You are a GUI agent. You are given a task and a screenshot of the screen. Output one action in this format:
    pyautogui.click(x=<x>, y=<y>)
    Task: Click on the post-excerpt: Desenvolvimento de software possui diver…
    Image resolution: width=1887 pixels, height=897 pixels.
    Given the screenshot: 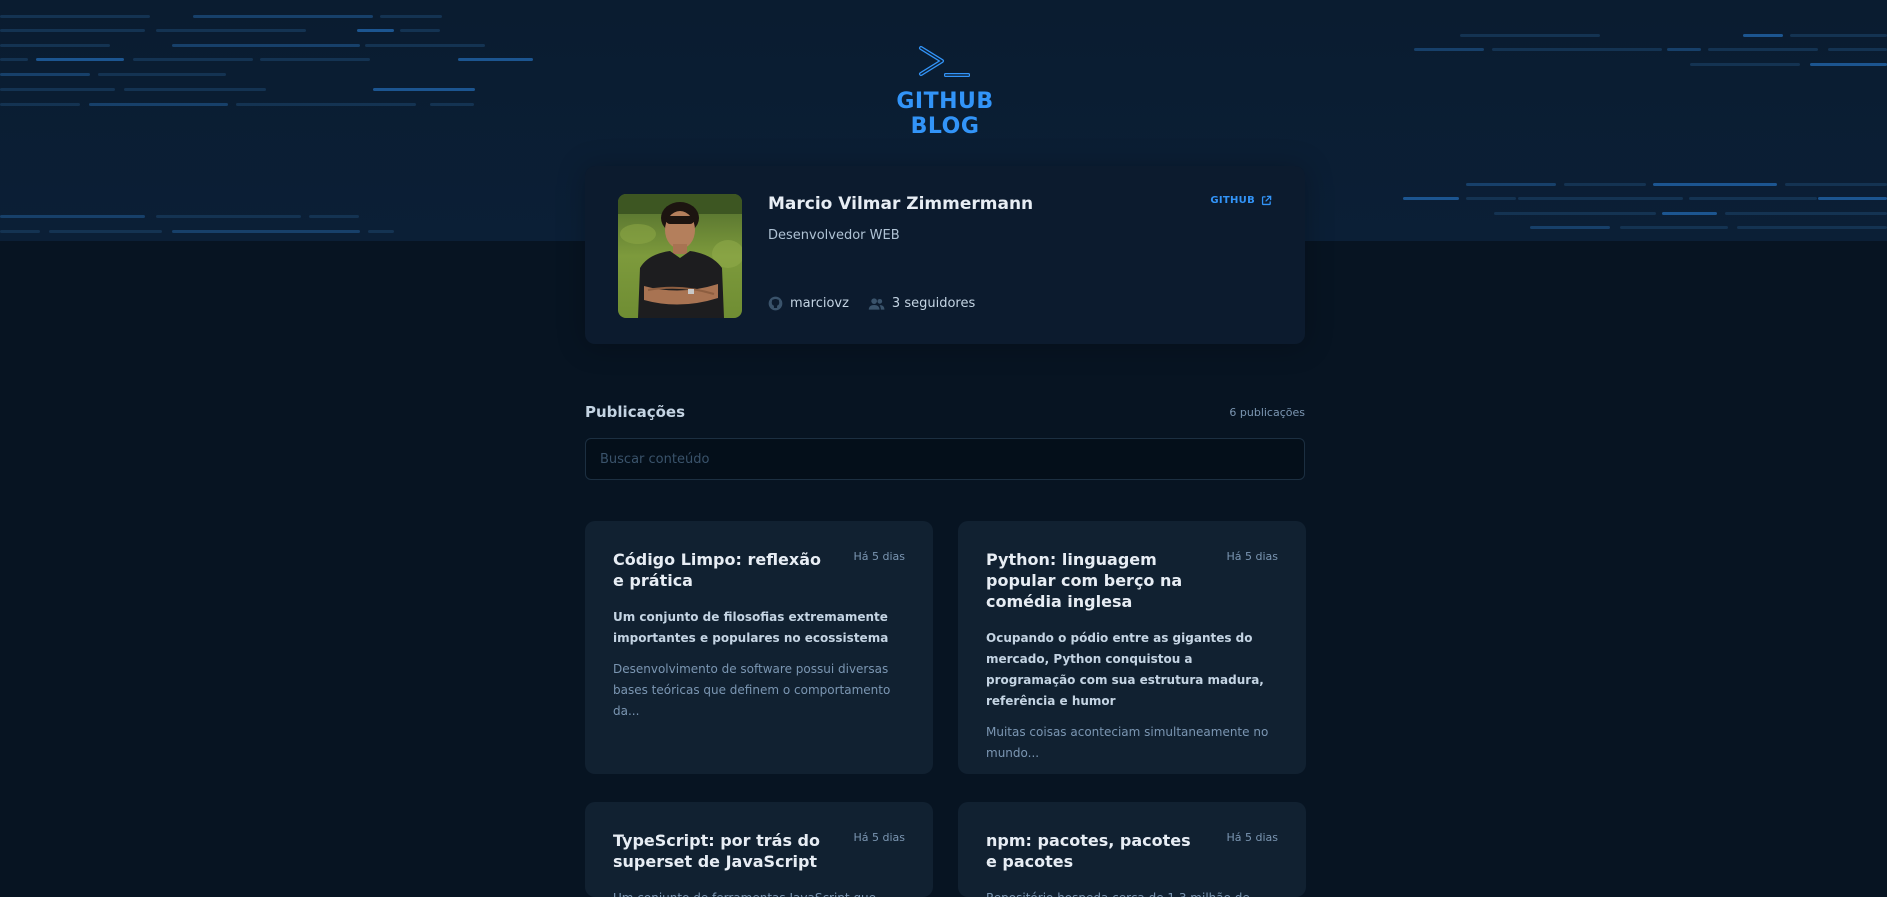 What is the action you would take?
    pyautogui.click(x=752, y=690)
    